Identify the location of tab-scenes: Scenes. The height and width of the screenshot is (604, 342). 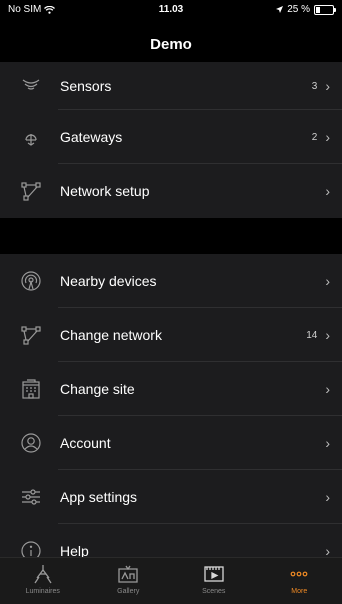
(214, 581).